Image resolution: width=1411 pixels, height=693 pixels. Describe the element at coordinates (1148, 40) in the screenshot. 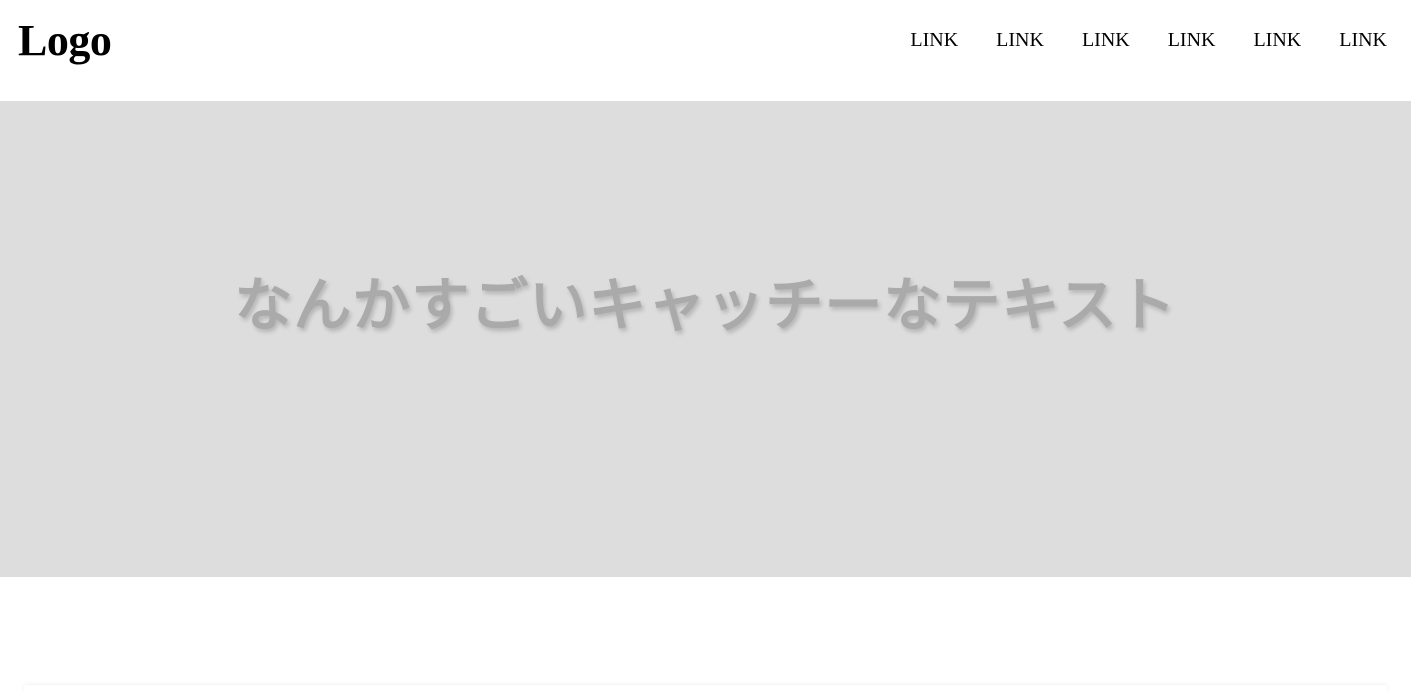

I see `main-nav: LINK LINK LINK LINK LINK LINK` at that location.